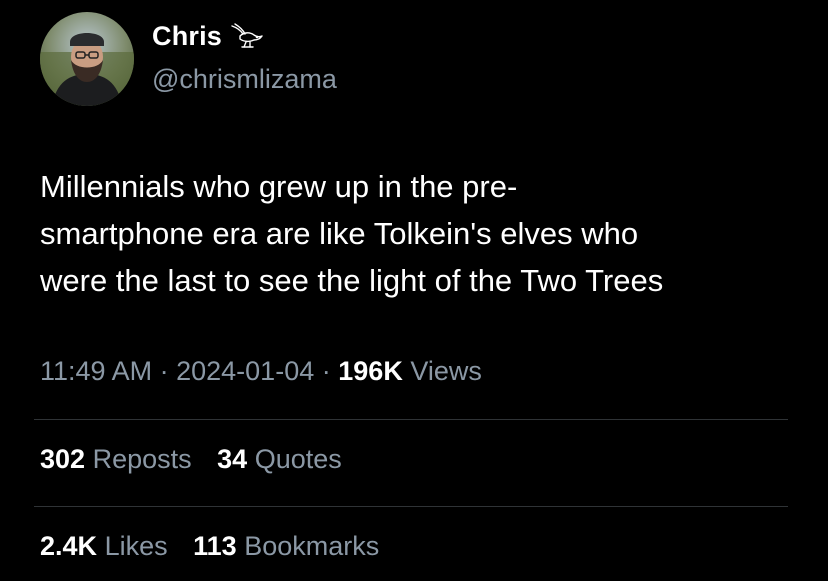  I want to click on likes-stat: 2.4K Likes, so click(104, 546).